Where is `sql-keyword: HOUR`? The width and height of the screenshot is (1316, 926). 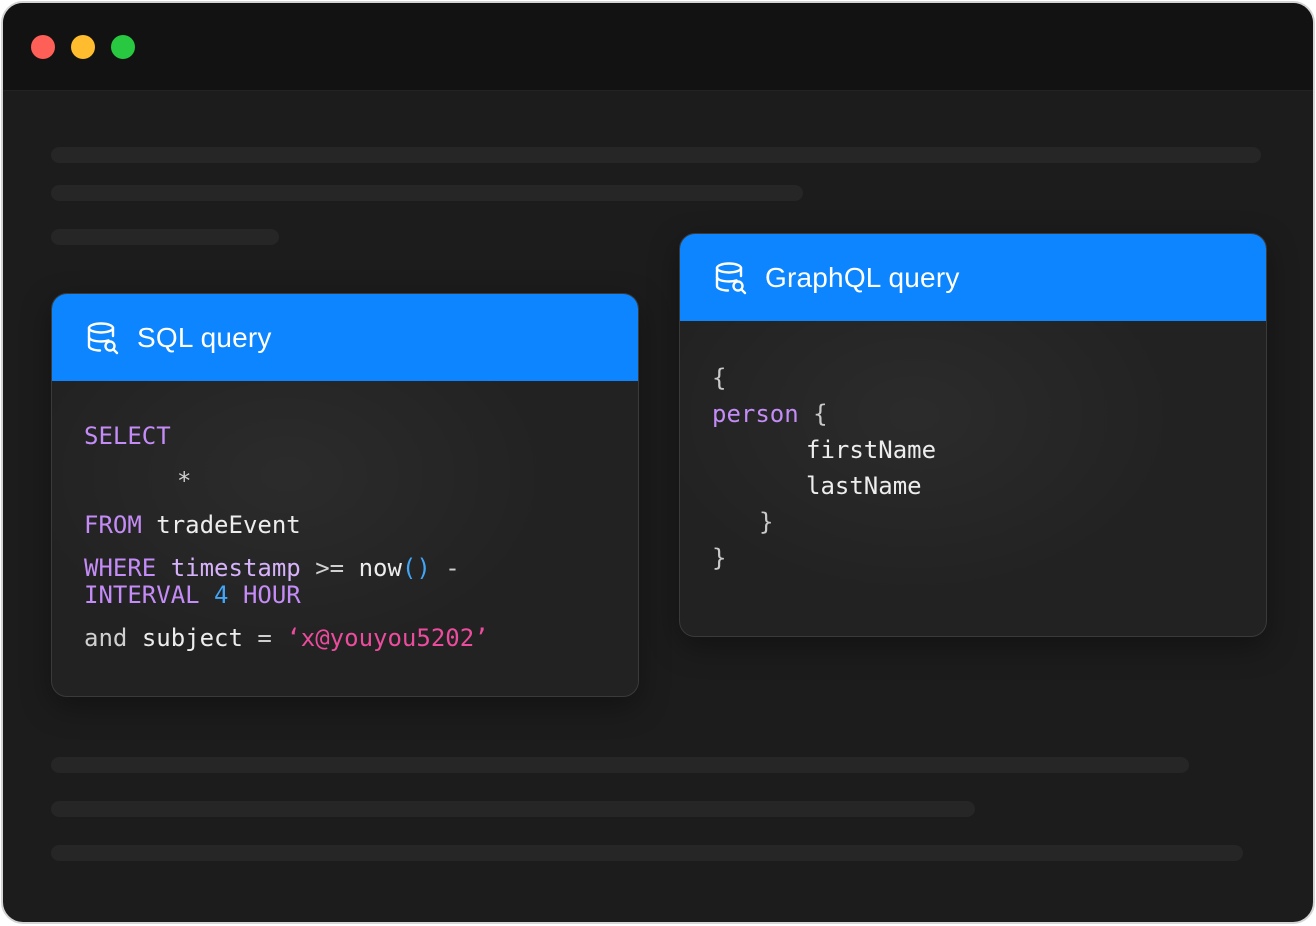
sql-keyword: HOUR is located at coordinates (271, 595).